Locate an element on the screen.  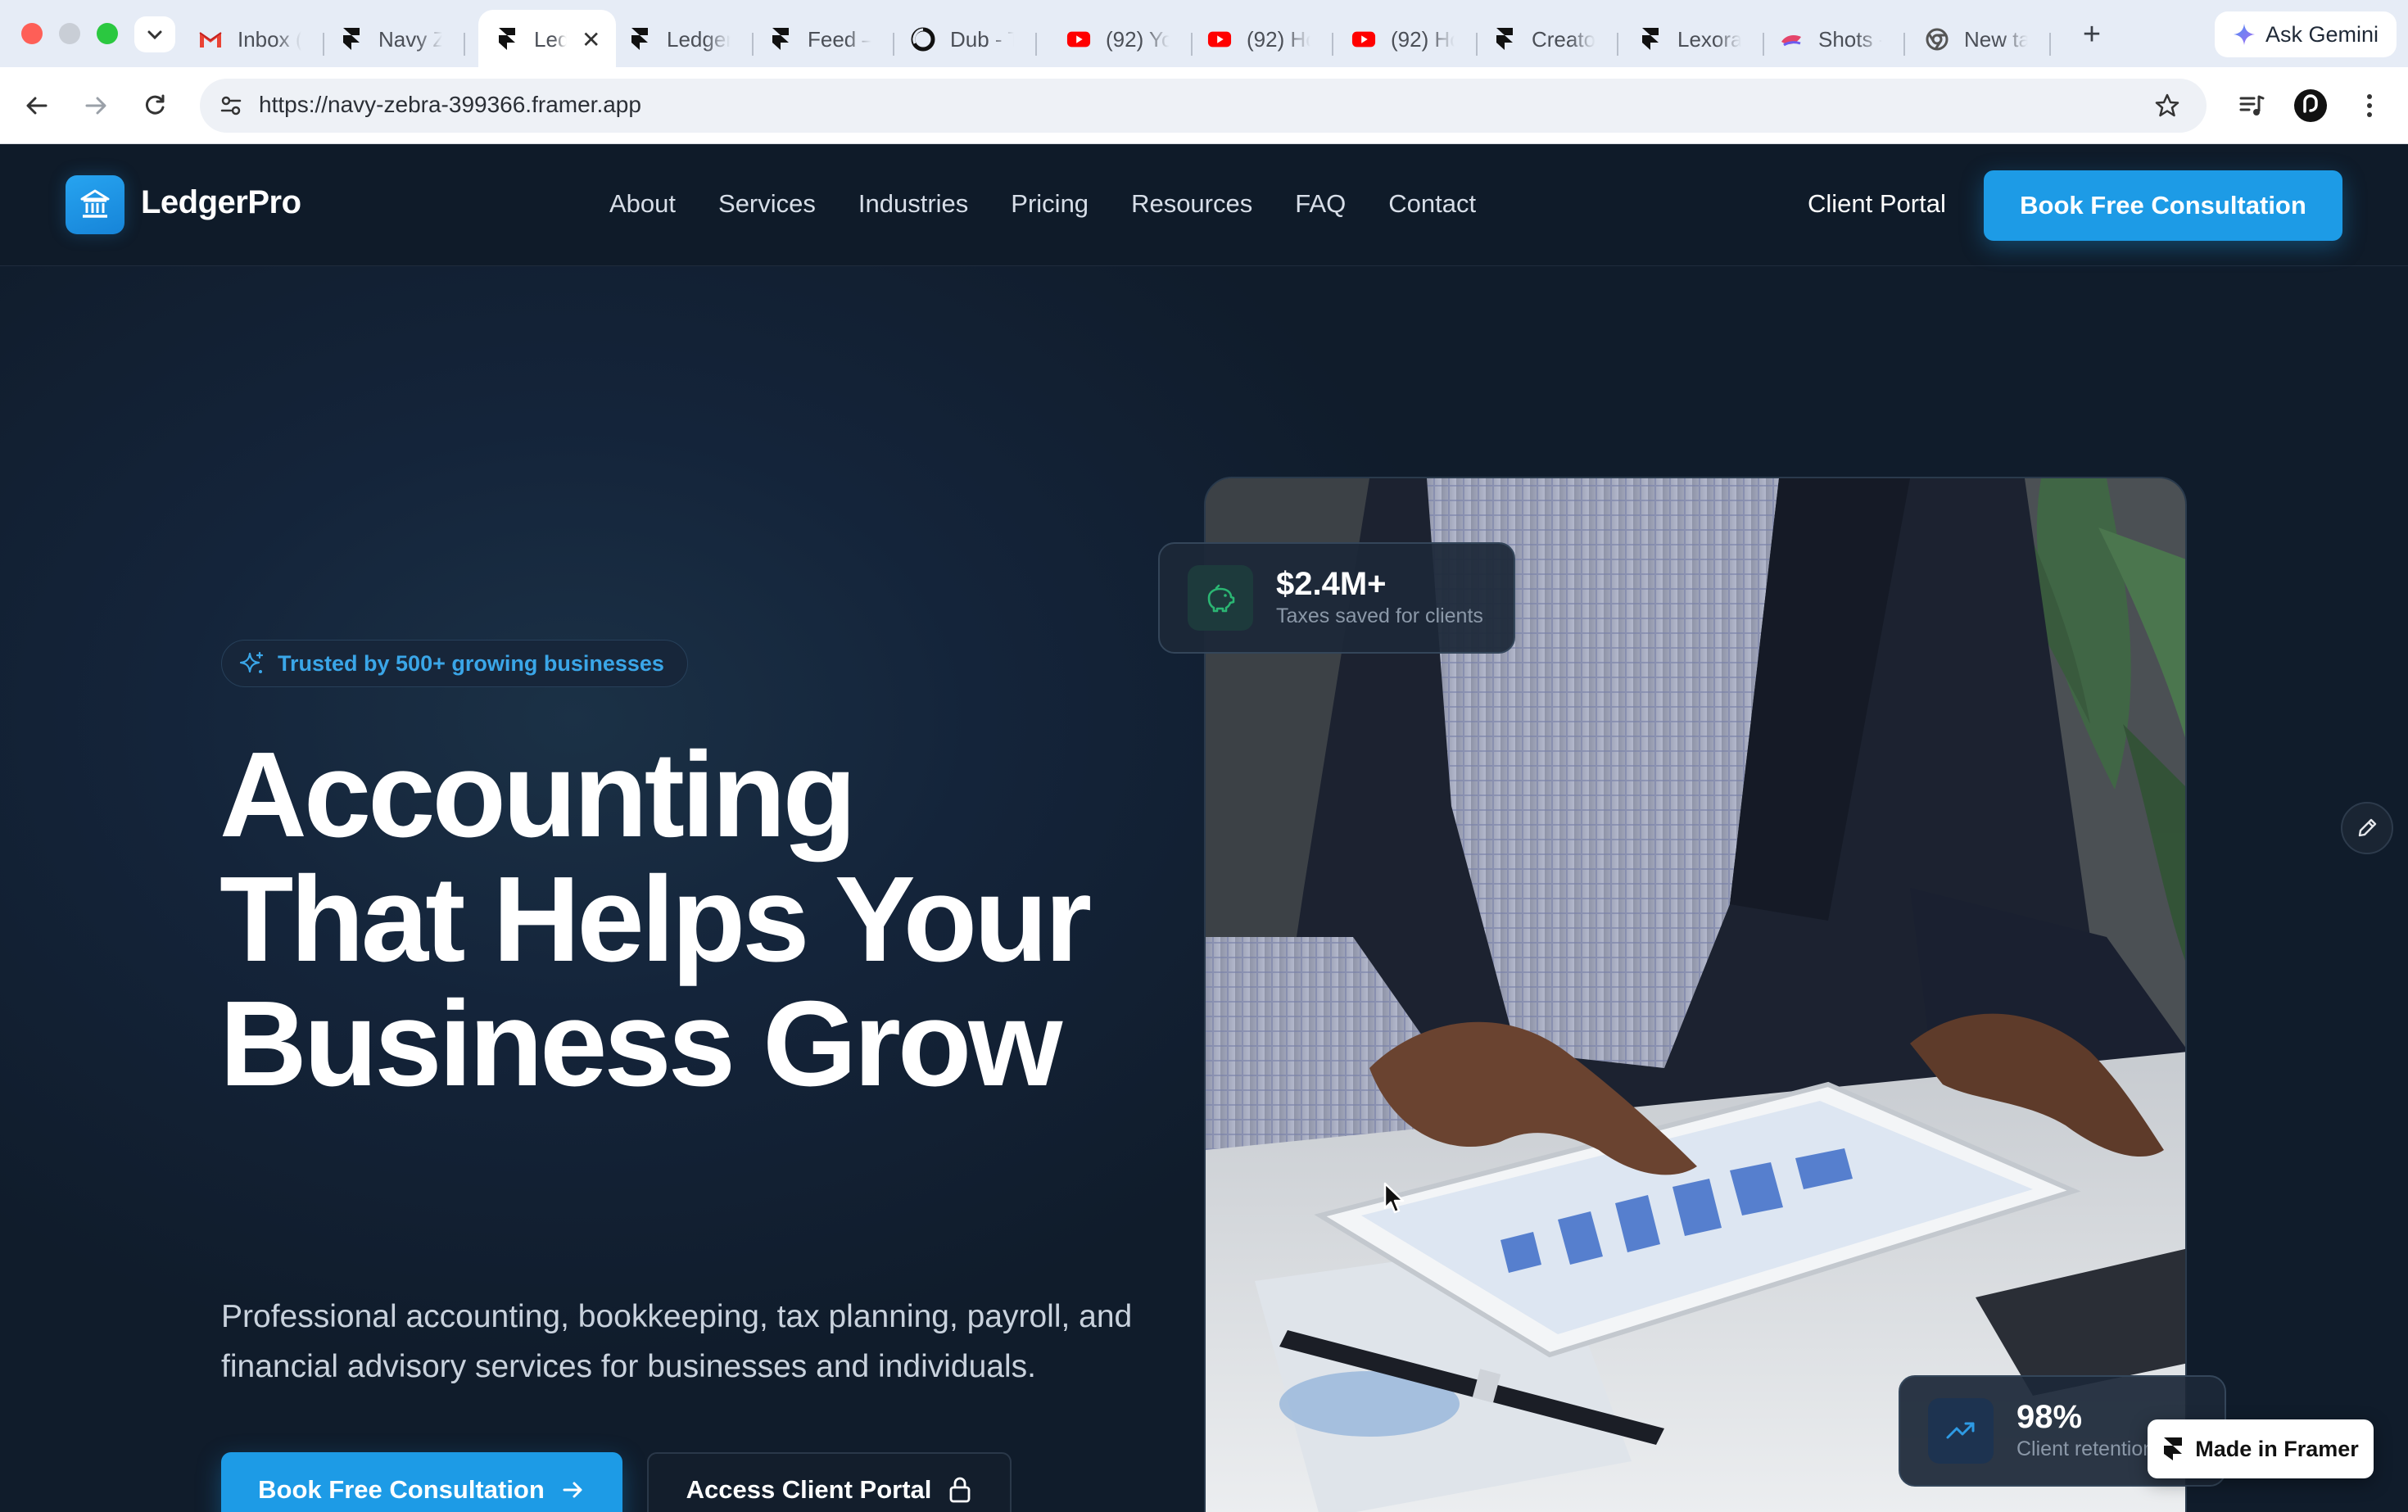
browser-tab-title: Dub - T is located at coordinates (982, 39).